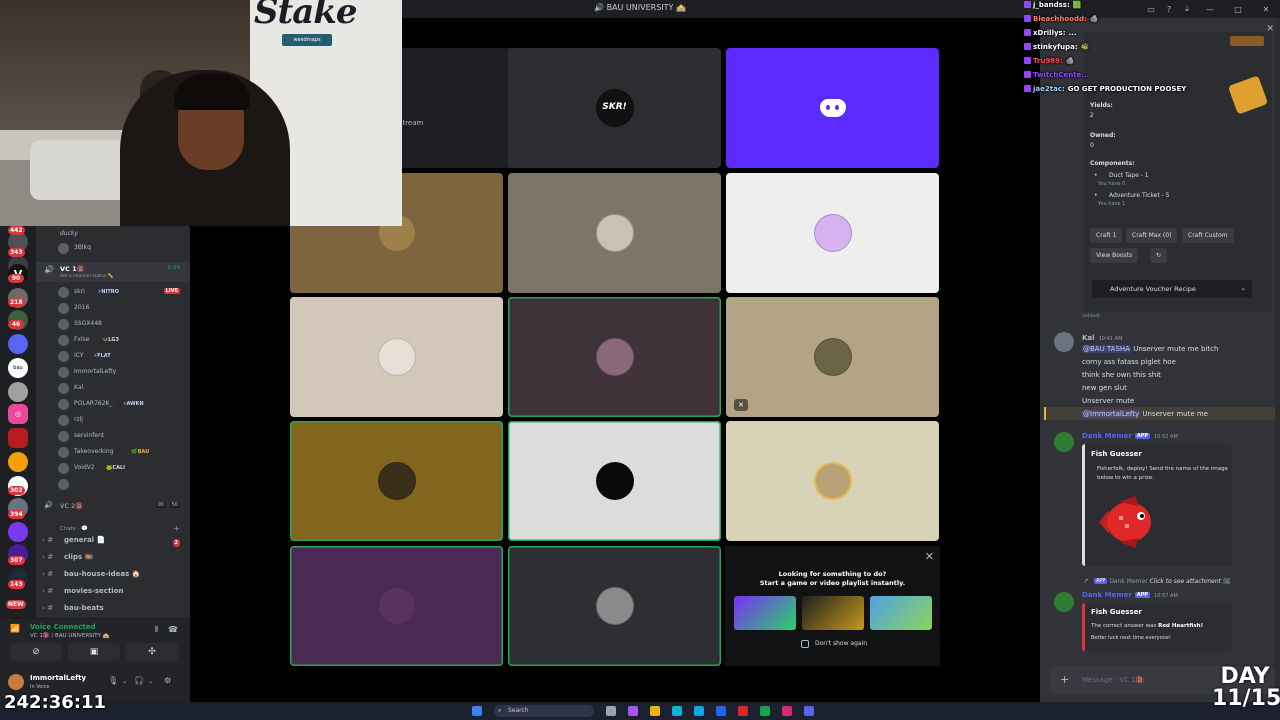 This screenshot has width=1280, height=720. What do you see at coordinates (1159, 255) in the screenshot?
I see `refresh-button: ↻` at bounding box center [1159, 255].